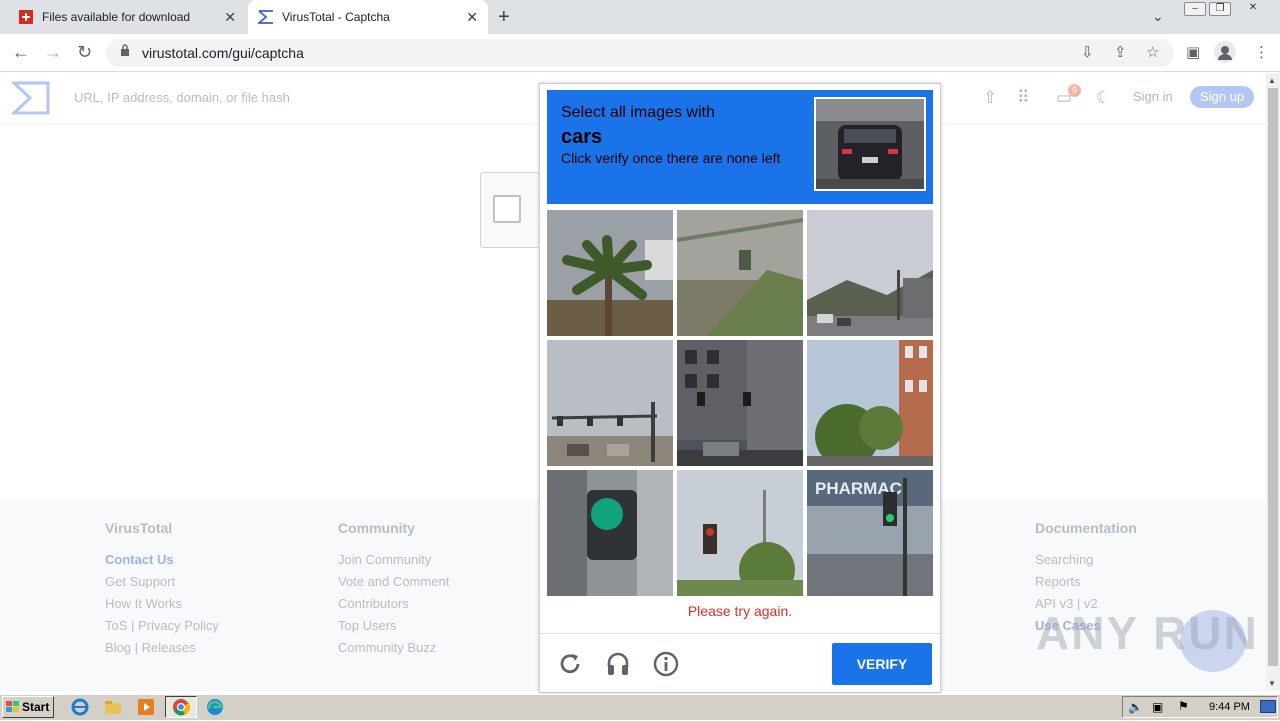  Describe the element at coordinates (570, 664) in the screenshot. I see `reload-challenge-icon` at that location.